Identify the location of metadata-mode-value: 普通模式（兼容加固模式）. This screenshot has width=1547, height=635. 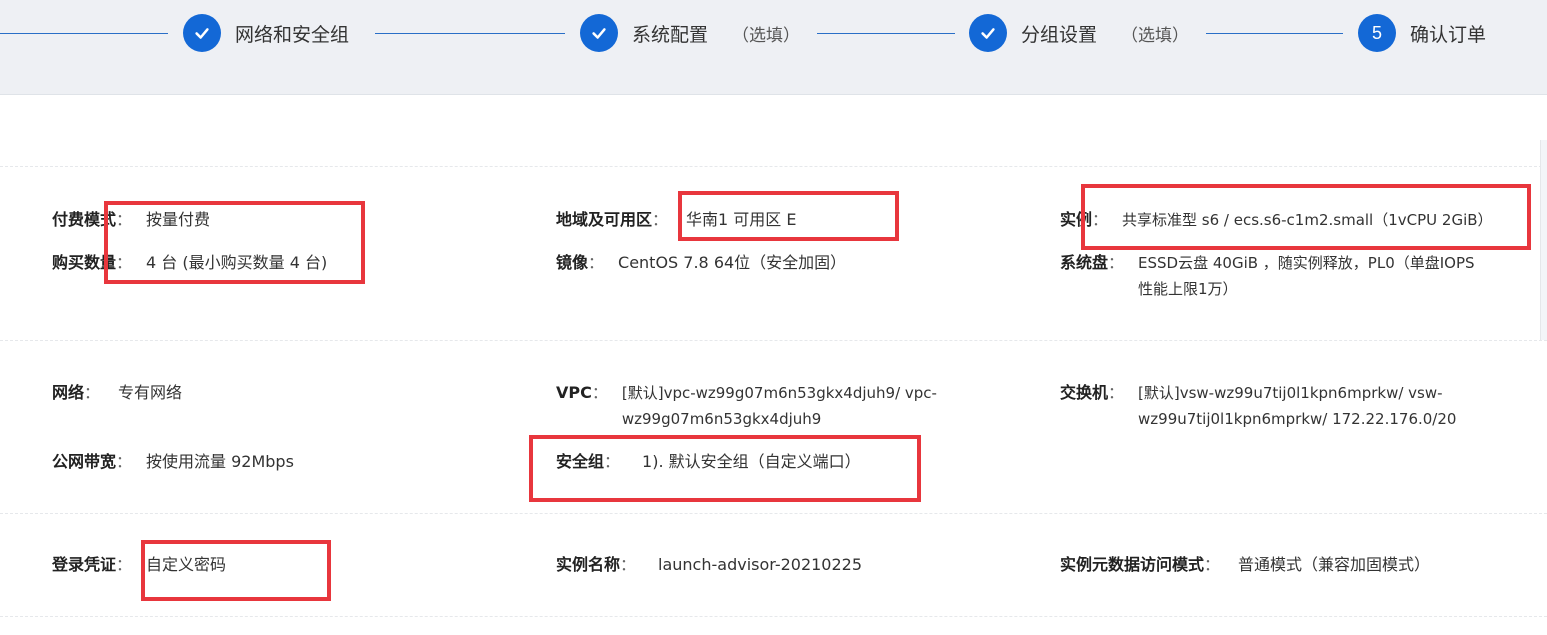
(1334, 564).